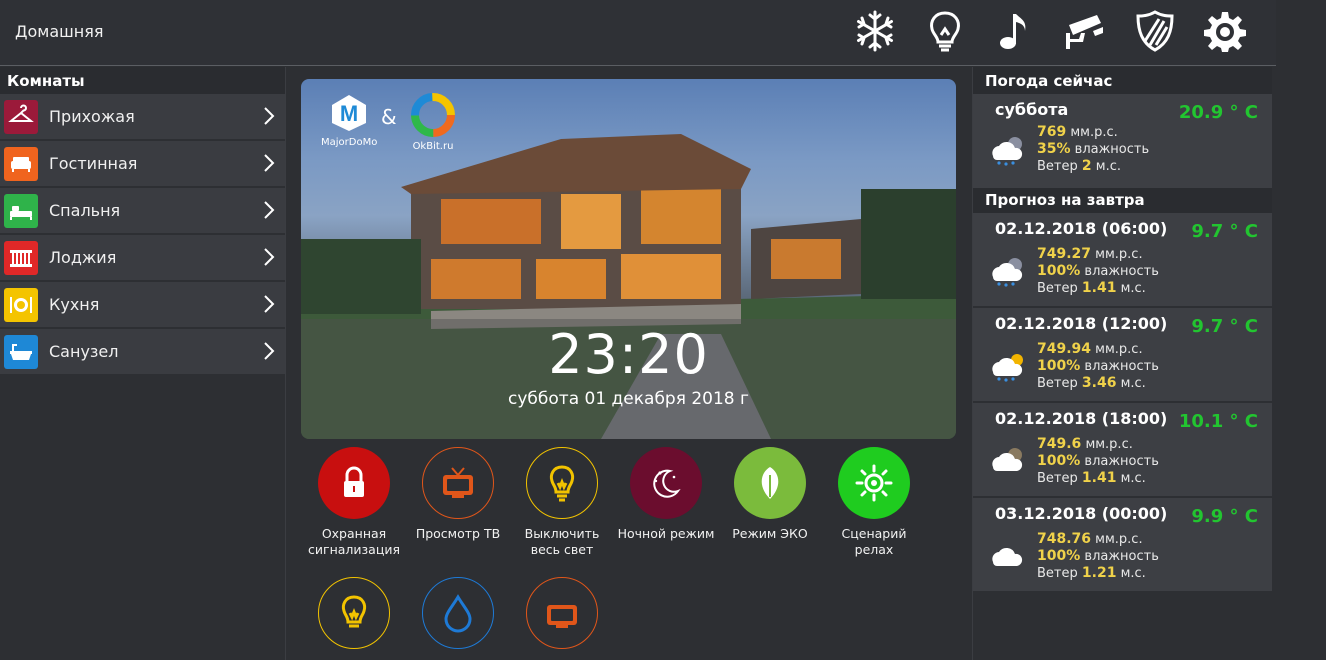 The width and height of the screenshot is (1326, 660). What do you see at coordinates (59, 31) in the screenshot?
I see `page-title: Домашняя` at bounding box center [59, 31].